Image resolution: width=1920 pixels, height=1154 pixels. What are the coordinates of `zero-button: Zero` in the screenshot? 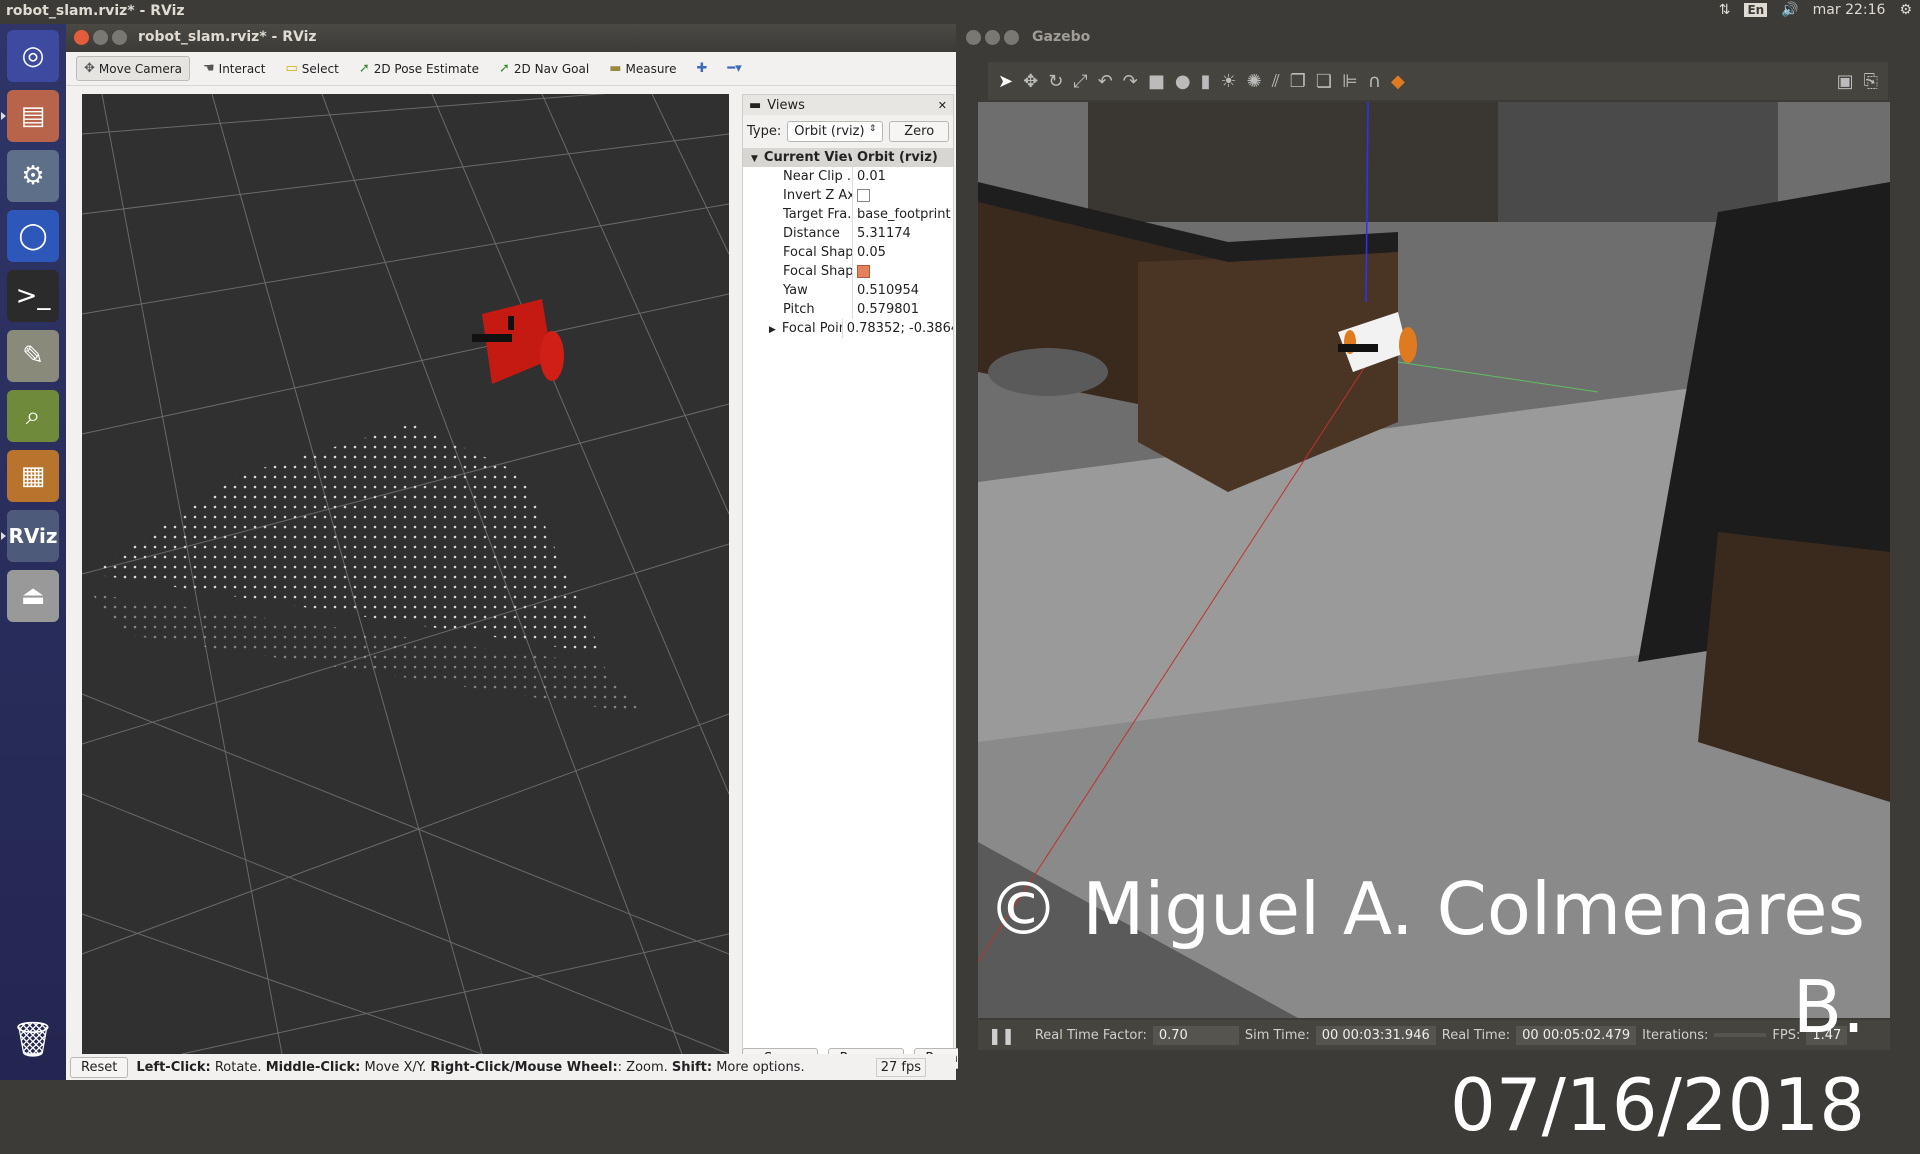 It's located at (919, 131).